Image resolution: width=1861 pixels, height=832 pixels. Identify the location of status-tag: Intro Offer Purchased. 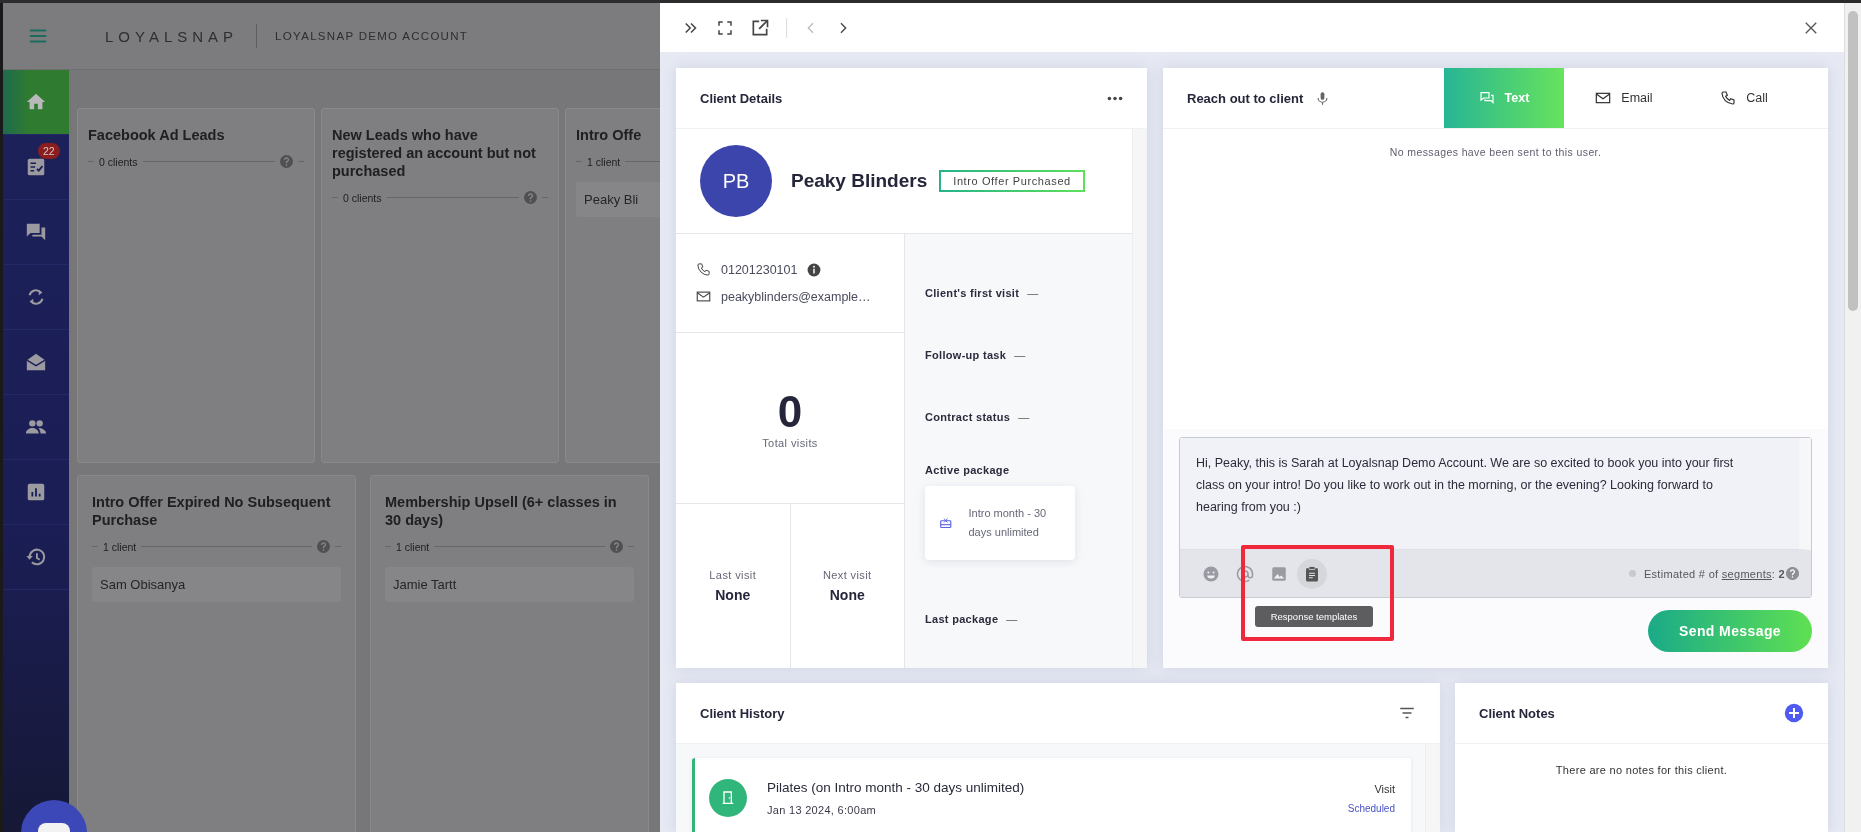
(1012, 181).